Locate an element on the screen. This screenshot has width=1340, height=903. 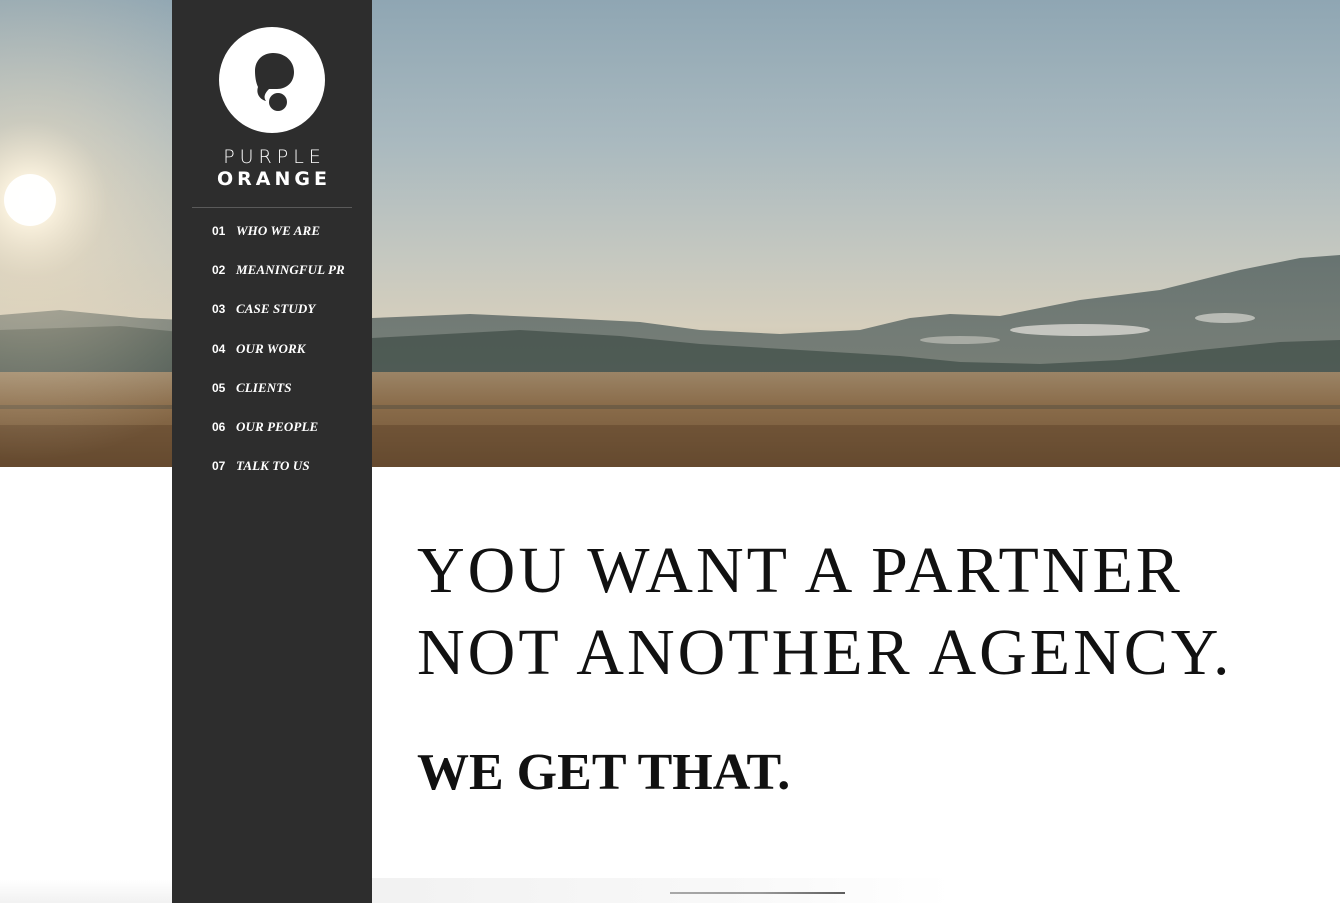
nav-item-number: 06 is located at coordinates (219, 426).